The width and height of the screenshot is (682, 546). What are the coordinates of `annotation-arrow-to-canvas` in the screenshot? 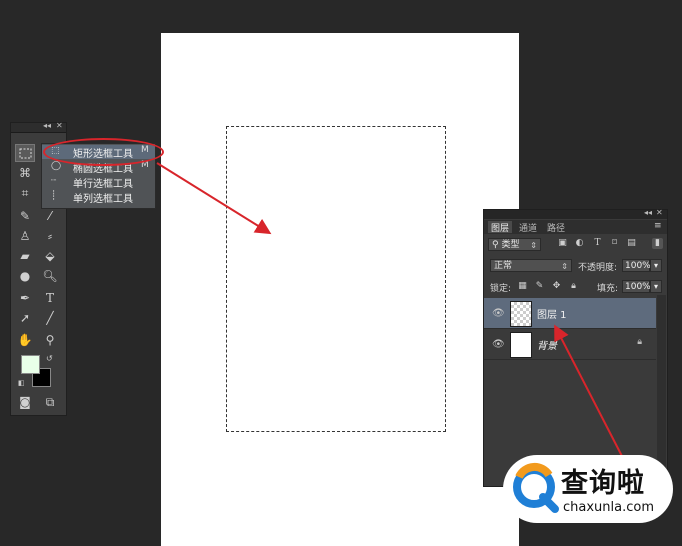 It's located at (214, 198).